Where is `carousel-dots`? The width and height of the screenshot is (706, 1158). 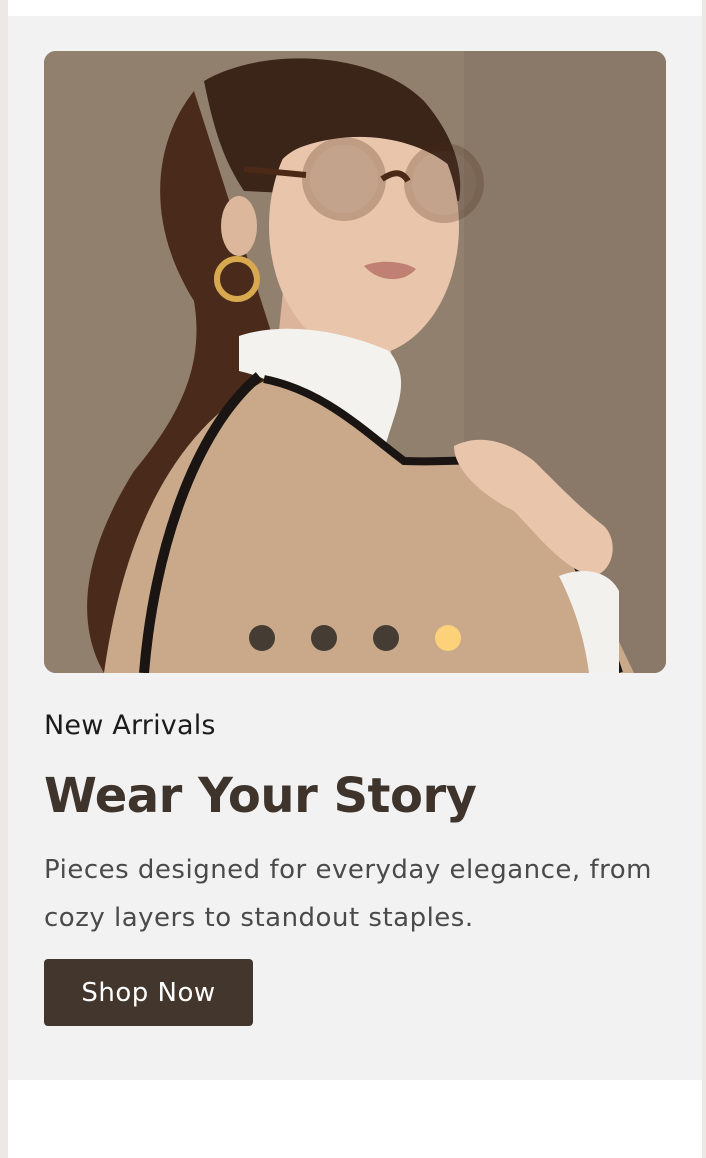 carousel-dots is located at coordinates (355, 639).